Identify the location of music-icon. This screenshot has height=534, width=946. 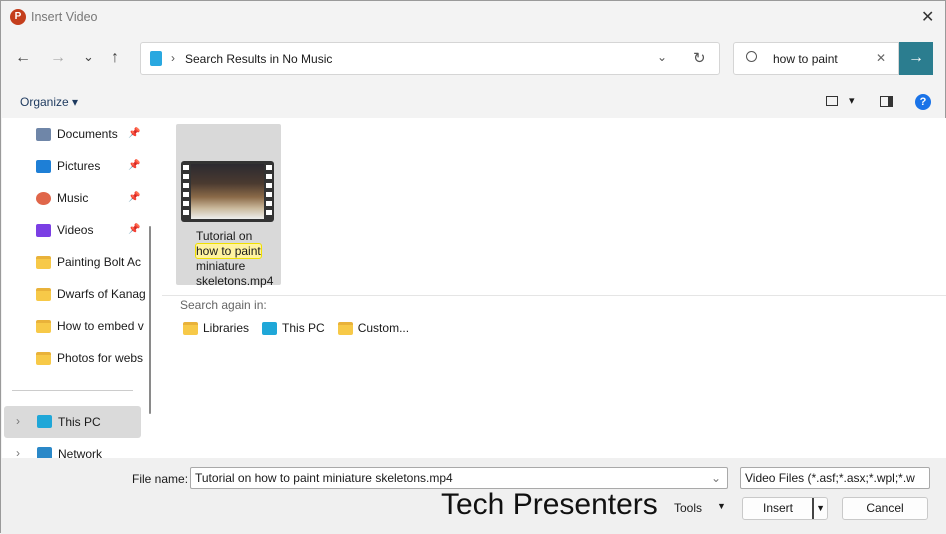
(43, 198).